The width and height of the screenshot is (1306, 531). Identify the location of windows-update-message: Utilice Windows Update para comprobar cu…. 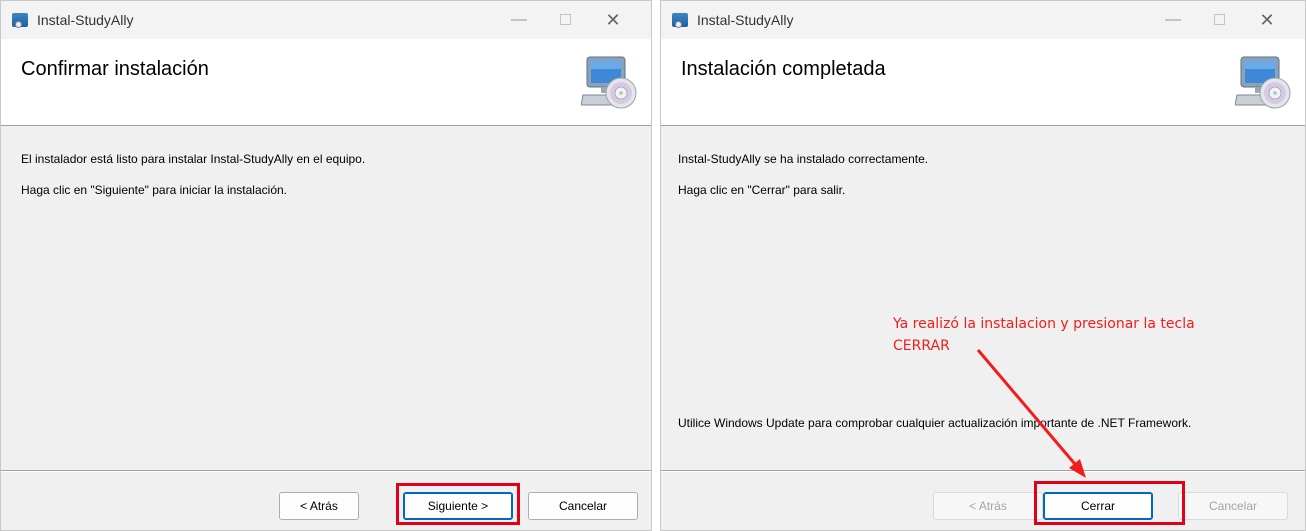
(935, 423).